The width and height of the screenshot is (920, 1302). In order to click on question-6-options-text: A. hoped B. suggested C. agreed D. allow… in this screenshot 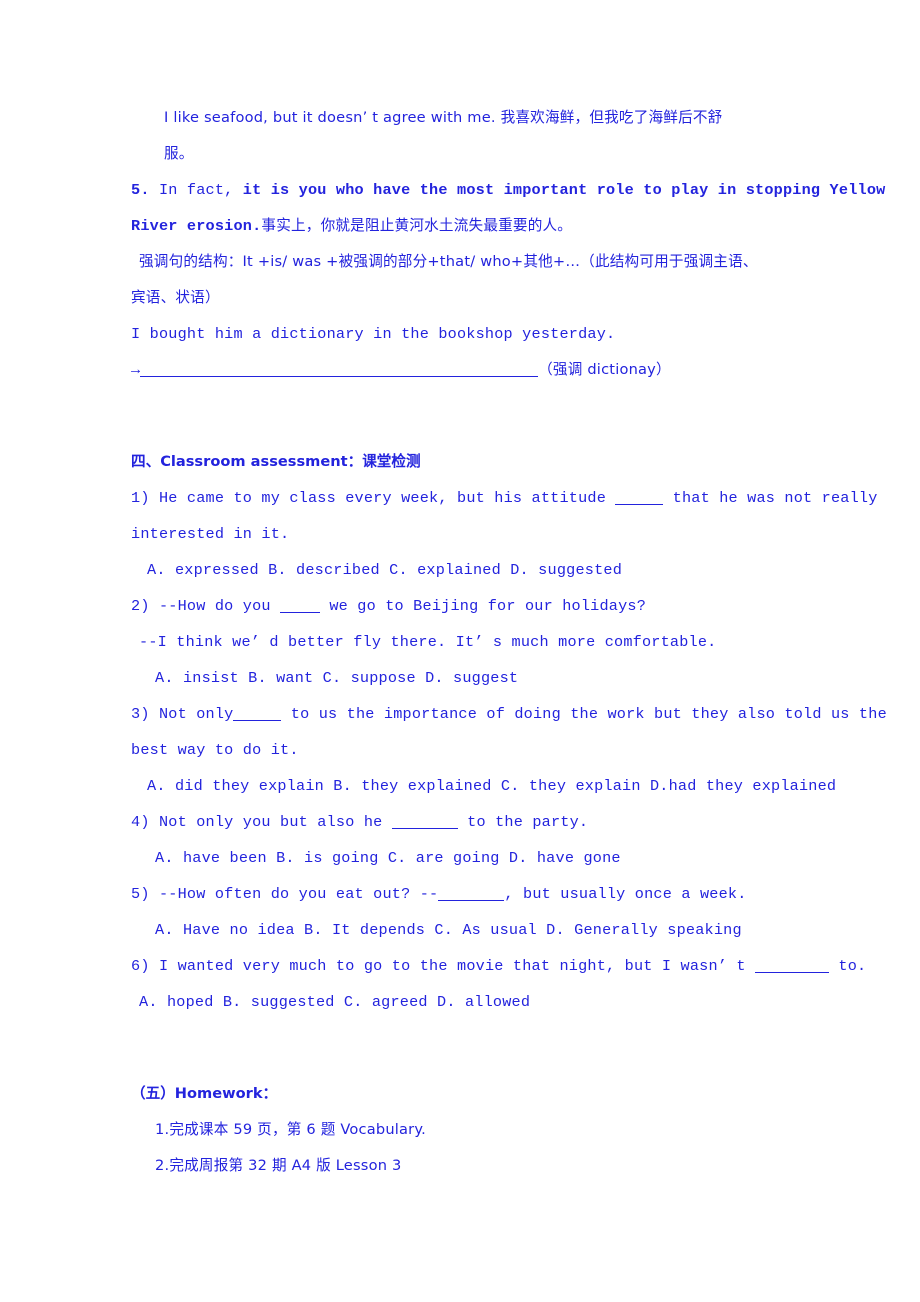, I will do `click(335, 1002)`.